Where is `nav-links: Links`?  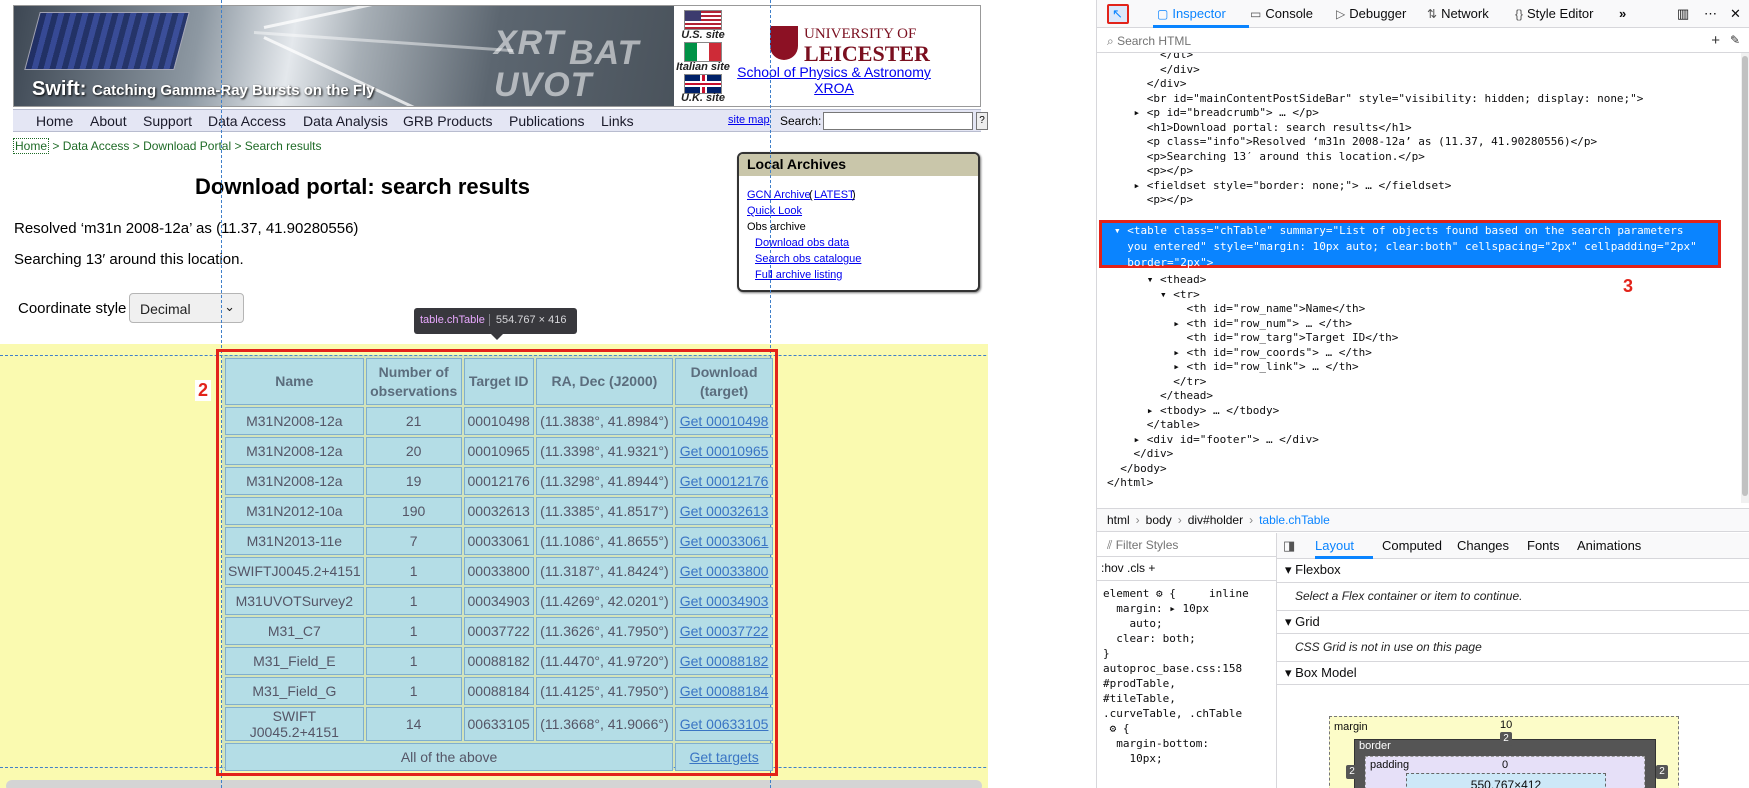 nav-links: Links is located at coordinates (617, 121).